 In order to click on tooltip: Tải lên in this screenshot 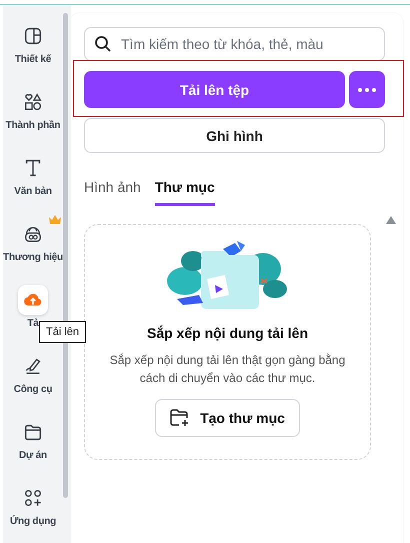, I will do `click(62, 332)`.